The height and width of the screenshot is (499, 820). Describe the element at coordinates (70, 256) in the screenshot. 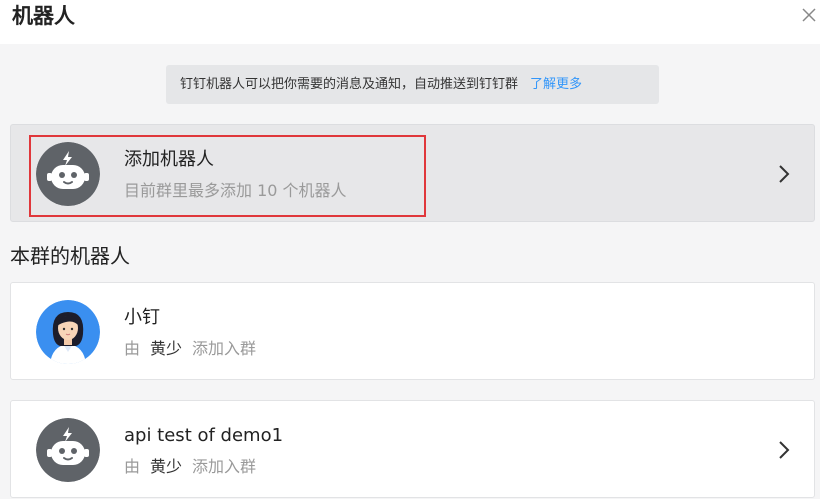

I see `section-title: 本群的机器人` at that location.